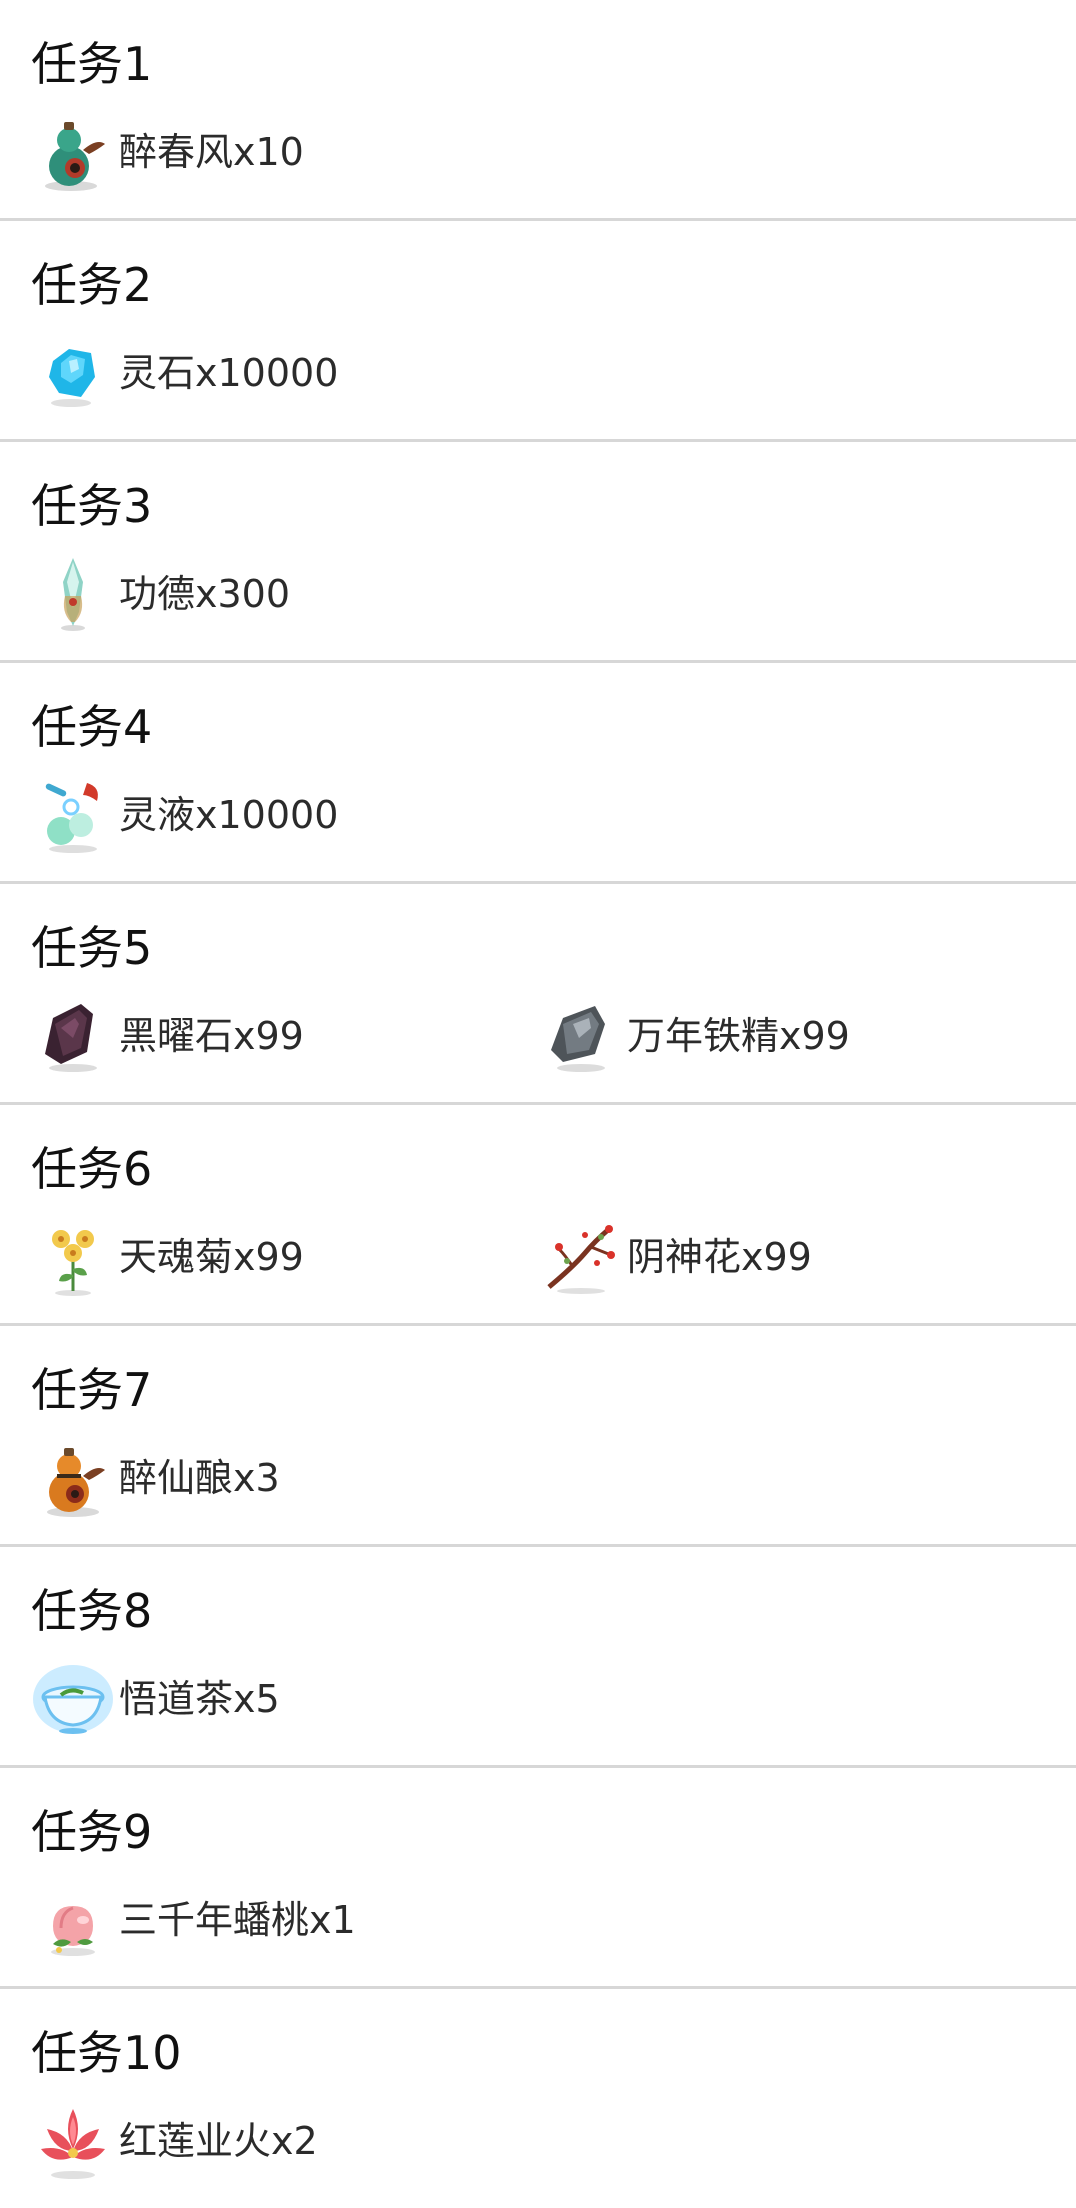  What do you see at coordinates (92, 506) in the screenshot?
I see `task-title: 任务3` at bounding box center [92, 506].